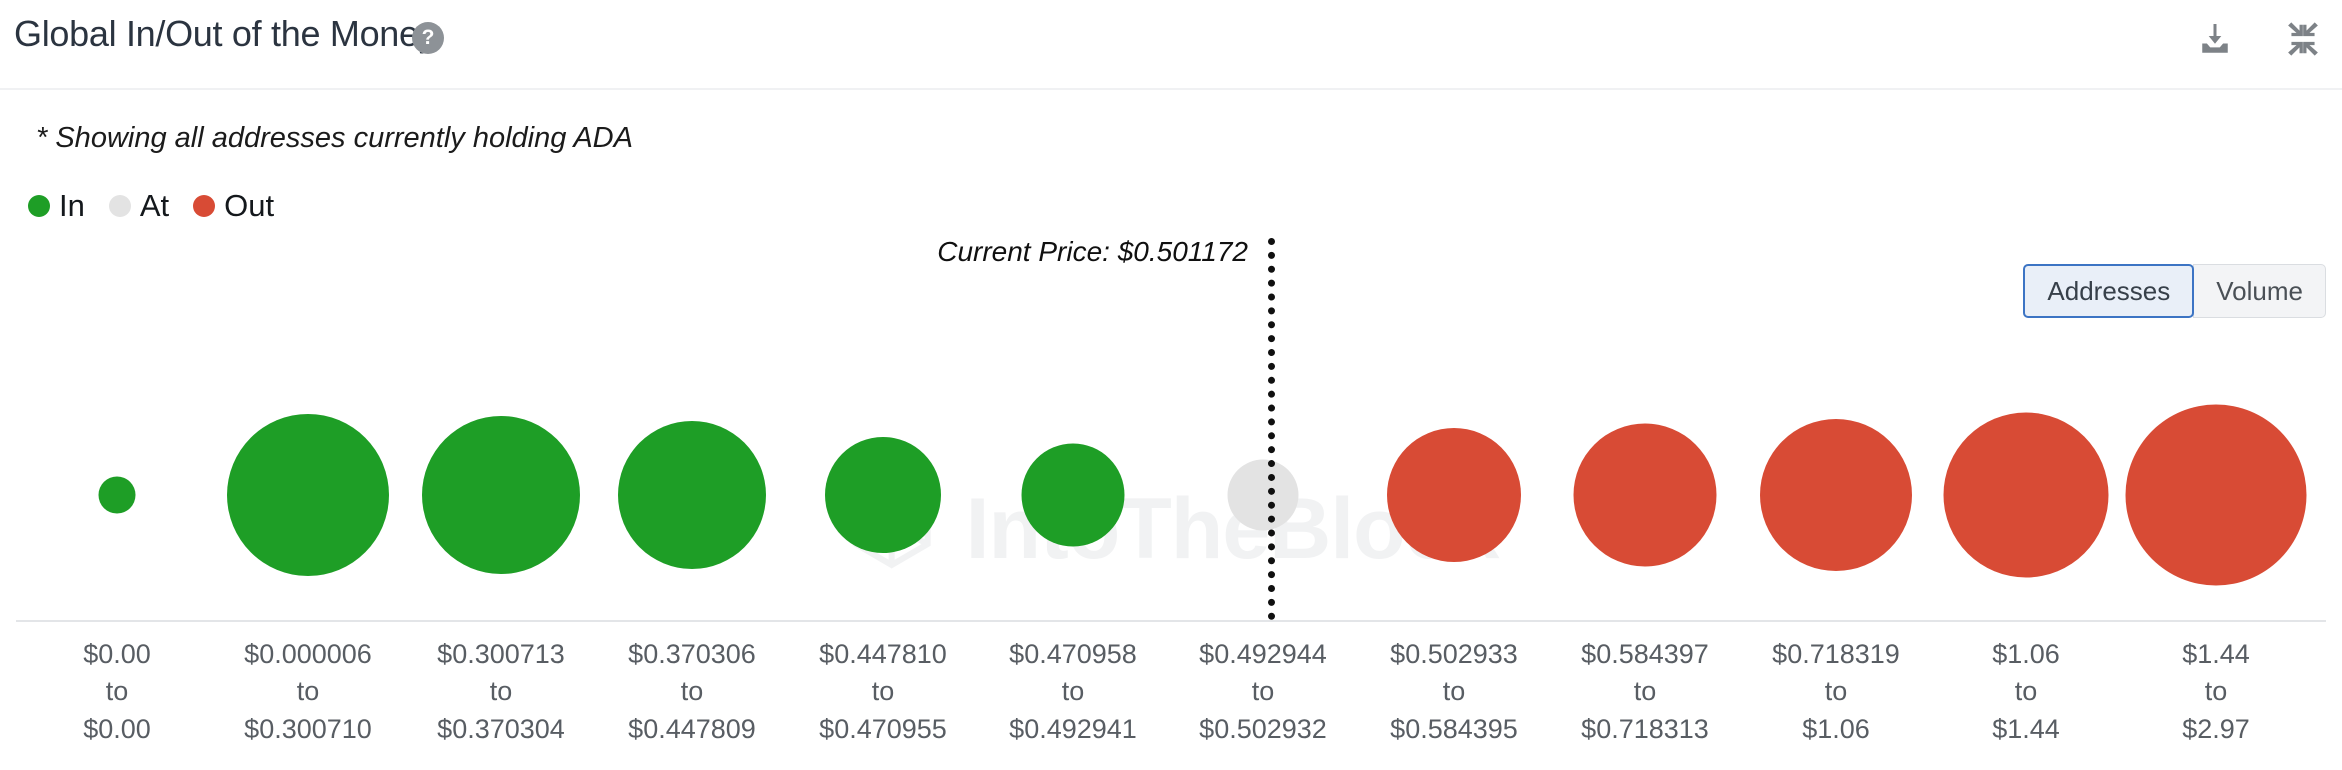 This screenshot has width=2342, height=770. Describe the element at coordinates (883, 654) in the screenshot. I see `bin-from: $0.447810` at that location.